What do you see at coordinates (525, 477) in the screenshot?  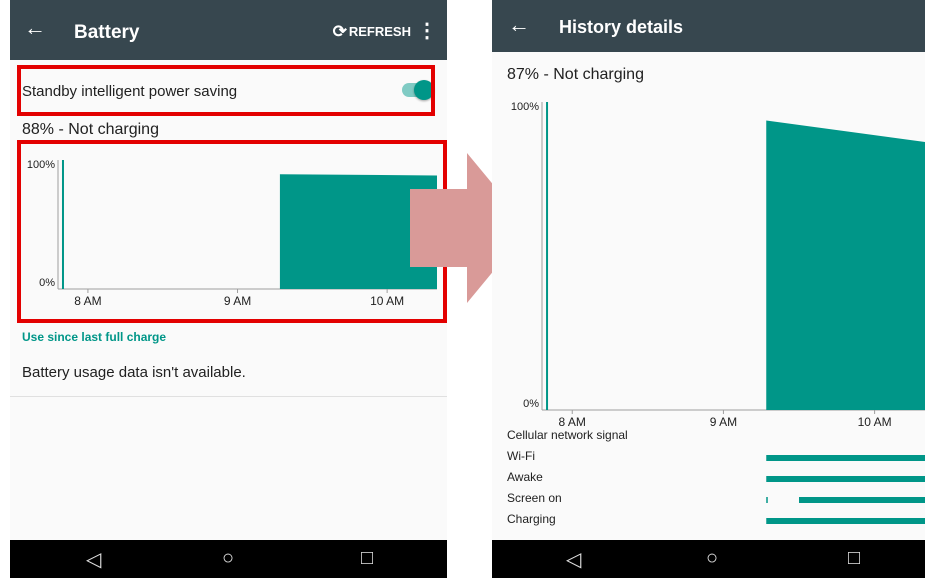 I see `awake-label: Awake` at bounding box center [525, 477].